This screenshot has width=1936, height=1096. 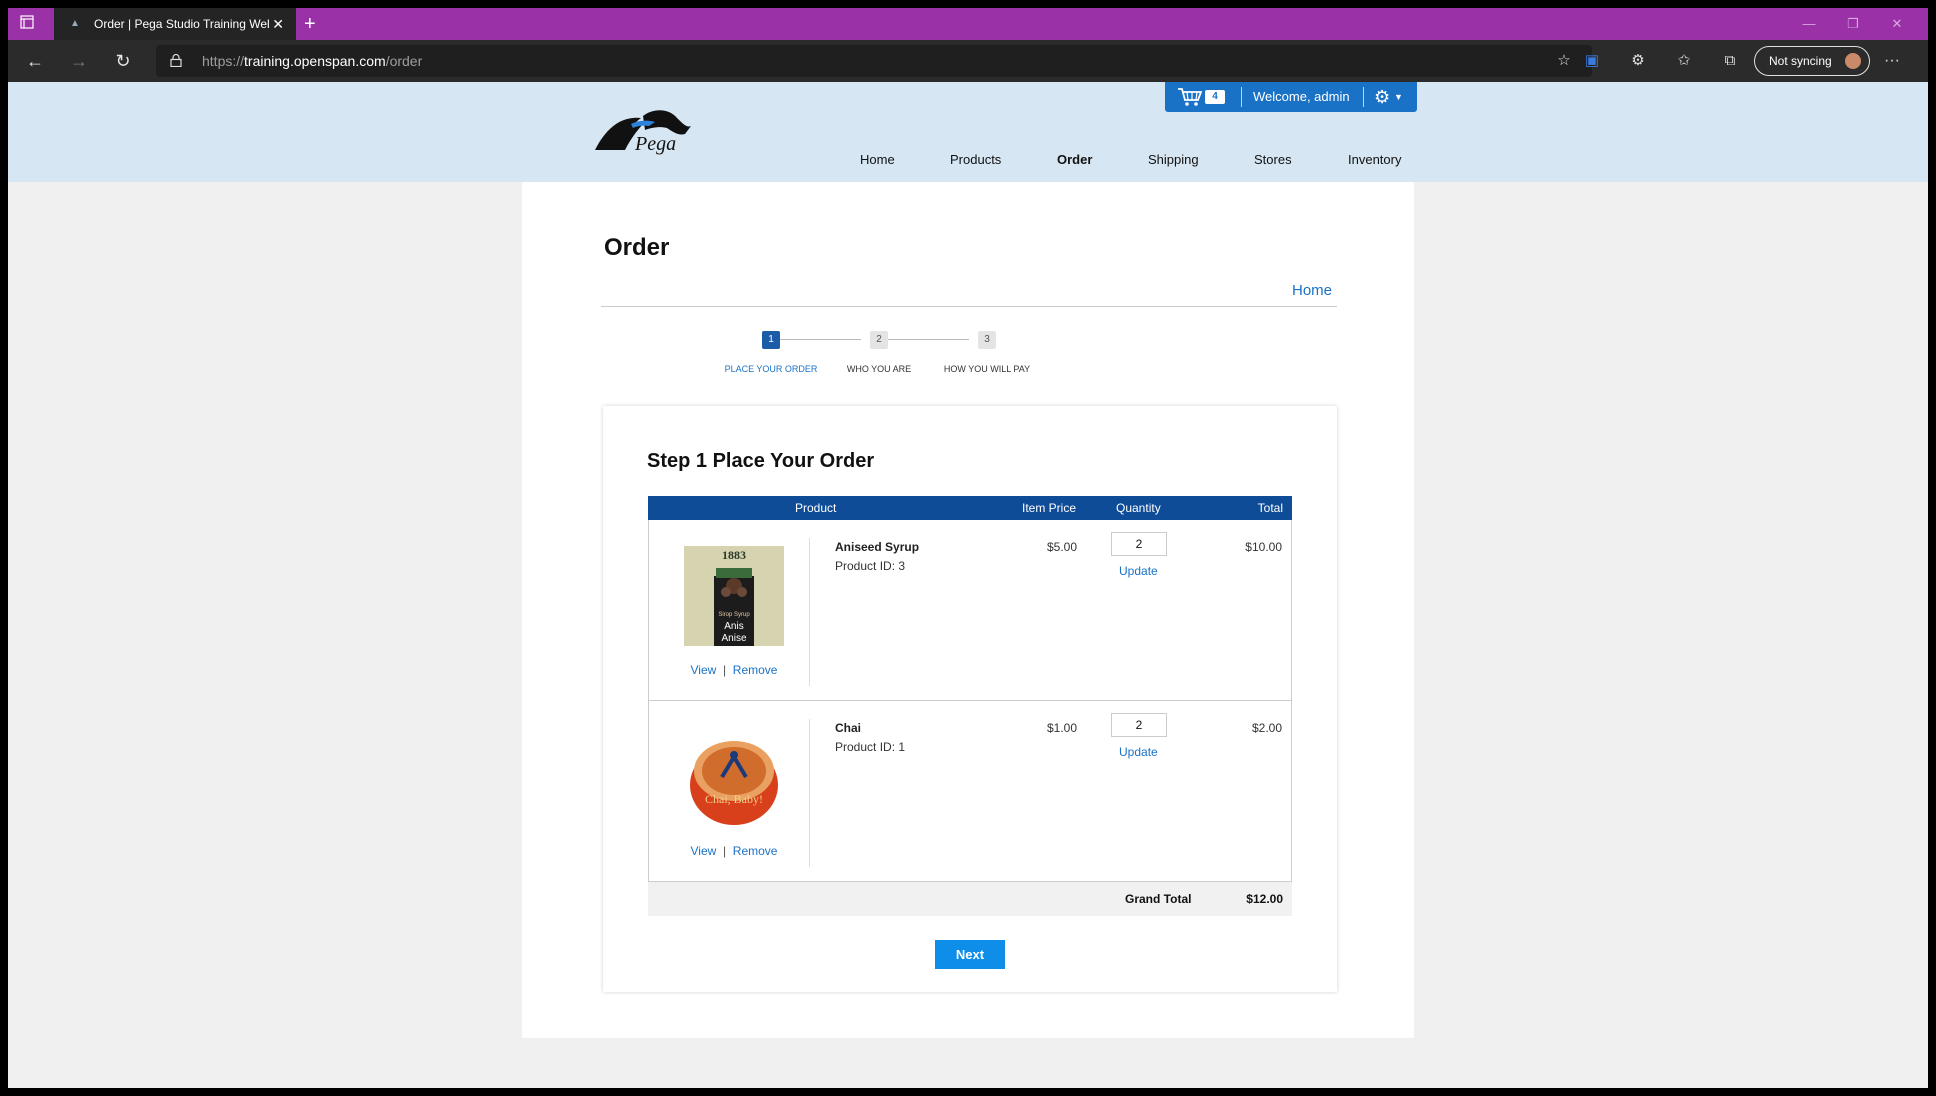 What do you see at coordinates (970, 899) in the screenshot?
I see `grand-total-row: Grand Total $12.00` at bounding box center [970, 899].